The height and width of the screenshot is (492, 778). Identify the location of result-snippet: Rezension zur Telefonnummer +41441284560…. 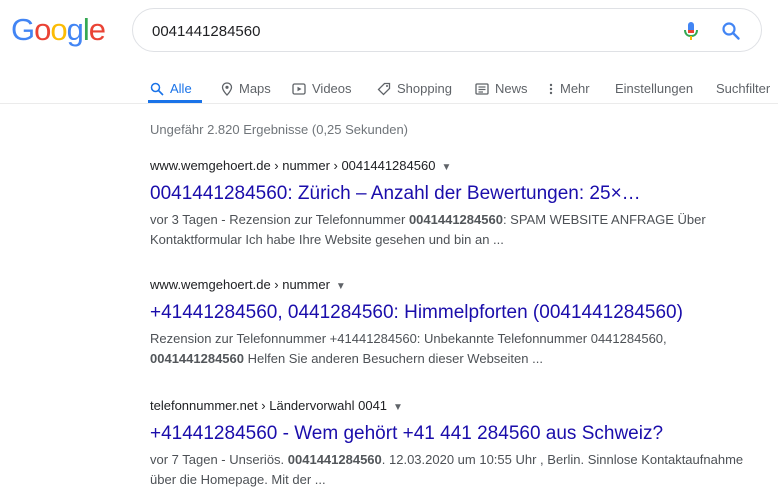
(455, 349).